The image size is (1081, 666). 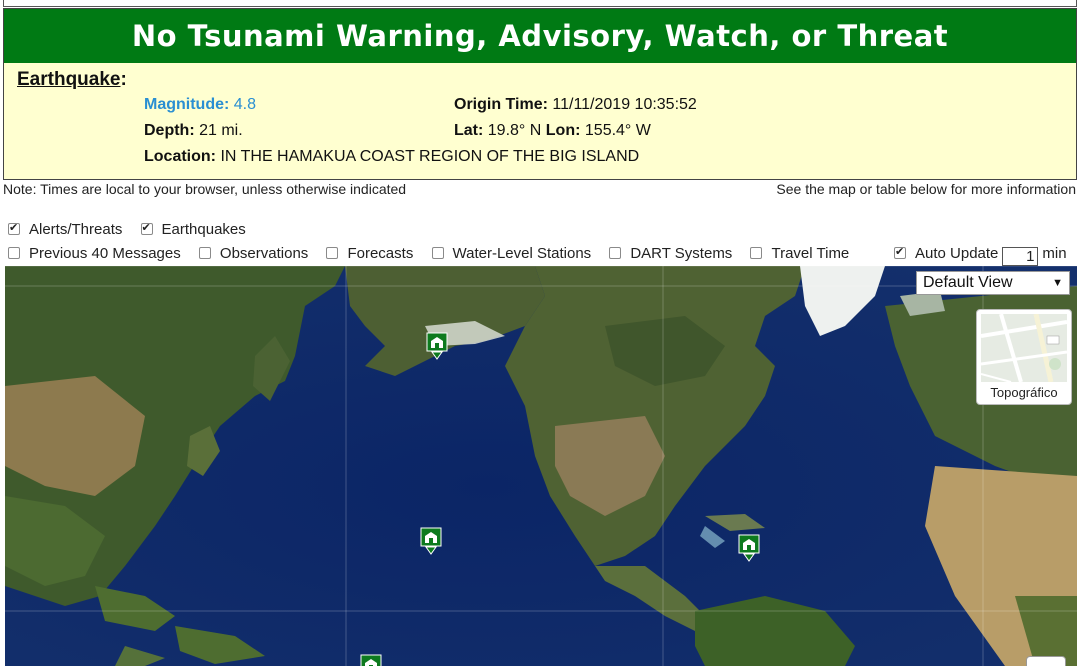 What do you see at coordinates (1024, 392) in the screenshot?
I see `topo-label: Topográfico` at bounding box center [1024, 392].